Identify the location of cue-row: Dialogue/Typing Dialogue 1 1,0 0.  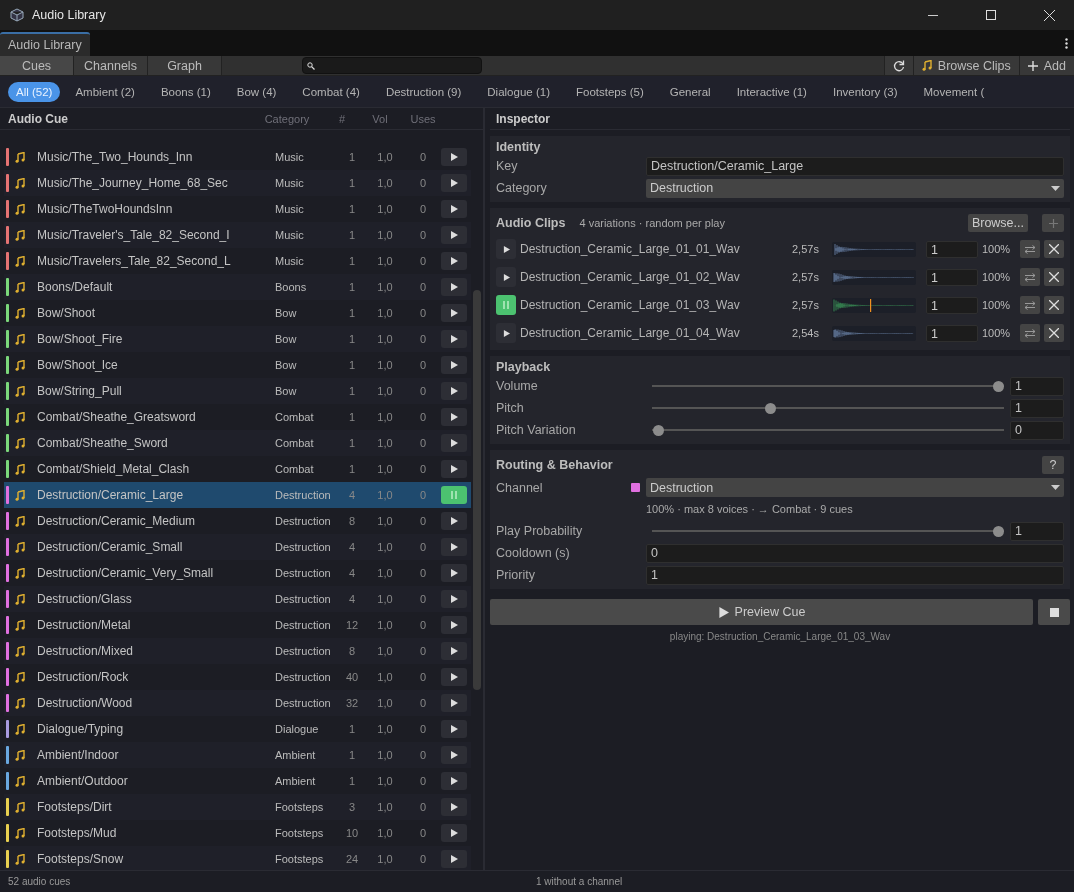
(237, 729).